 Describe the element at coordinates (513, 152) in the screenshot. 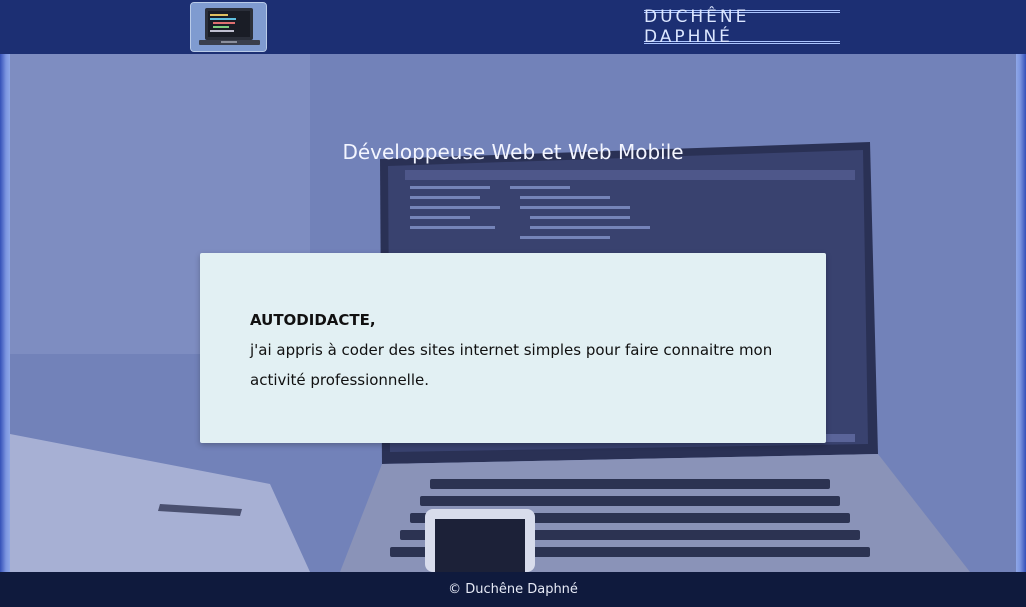

I see `hero-title: Développeuse Web et Web Mobile` at that location.